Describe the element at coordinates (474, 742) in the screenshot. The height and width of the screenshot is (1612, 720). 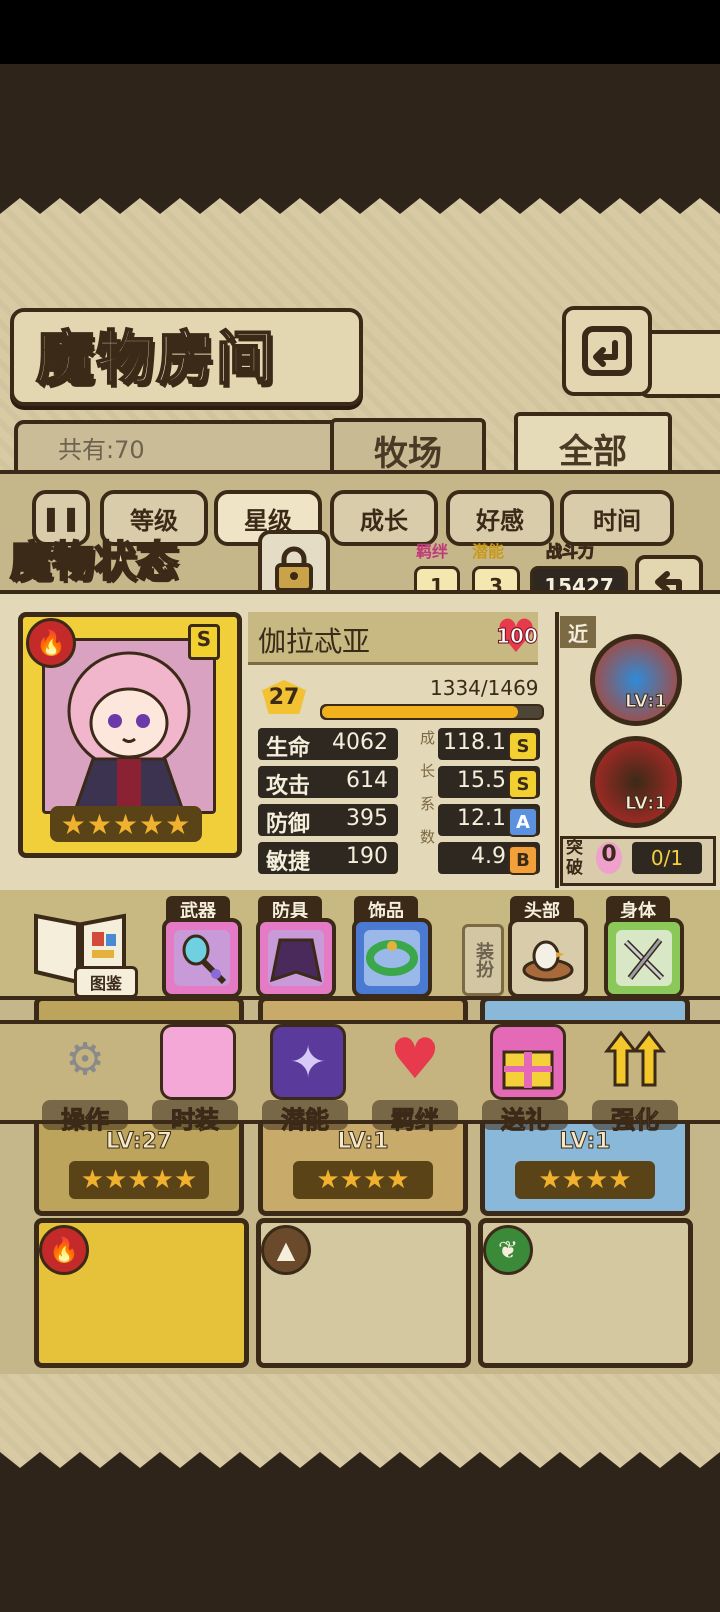
I see `growth-value: 118.1` at that location.